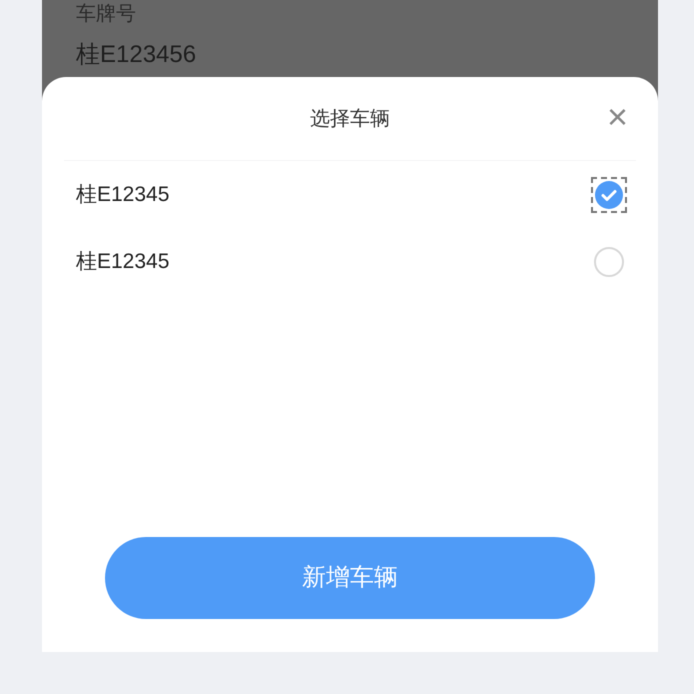  Describe the element at coordinates (609, 194) in the screenshot. I see `radio-button` at that location.